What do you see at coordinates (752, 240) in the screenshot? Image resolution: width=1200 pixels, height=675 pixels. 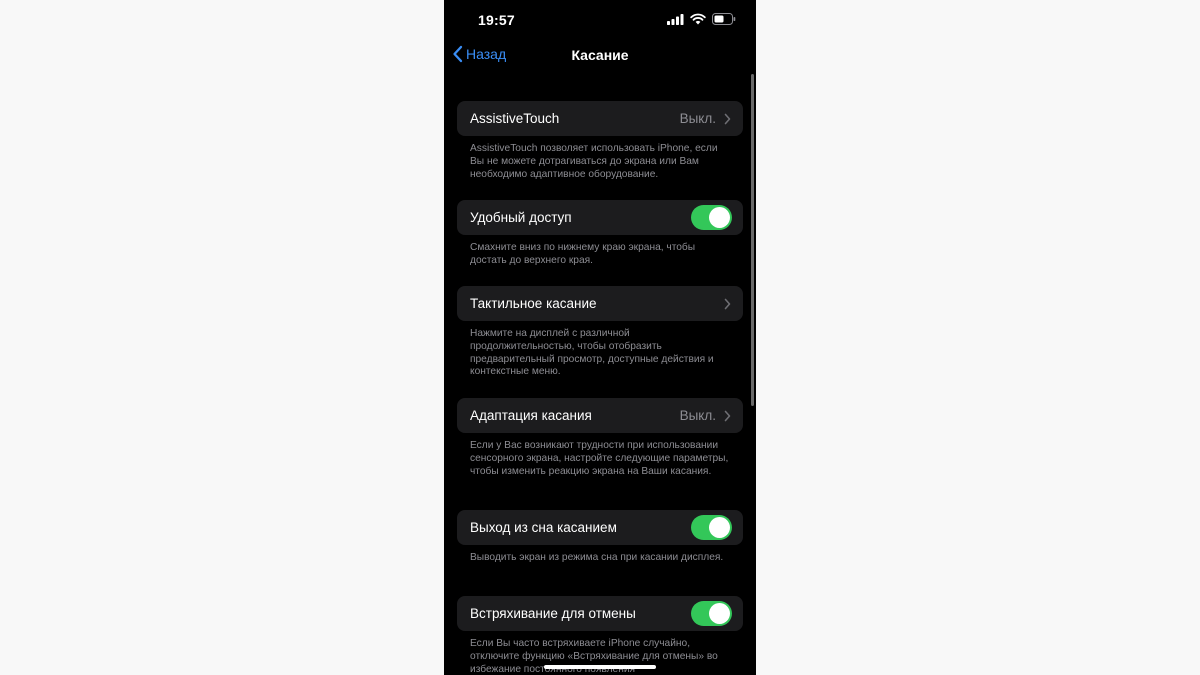 I see `scroll-indicator` at bounding box center [752, 240].